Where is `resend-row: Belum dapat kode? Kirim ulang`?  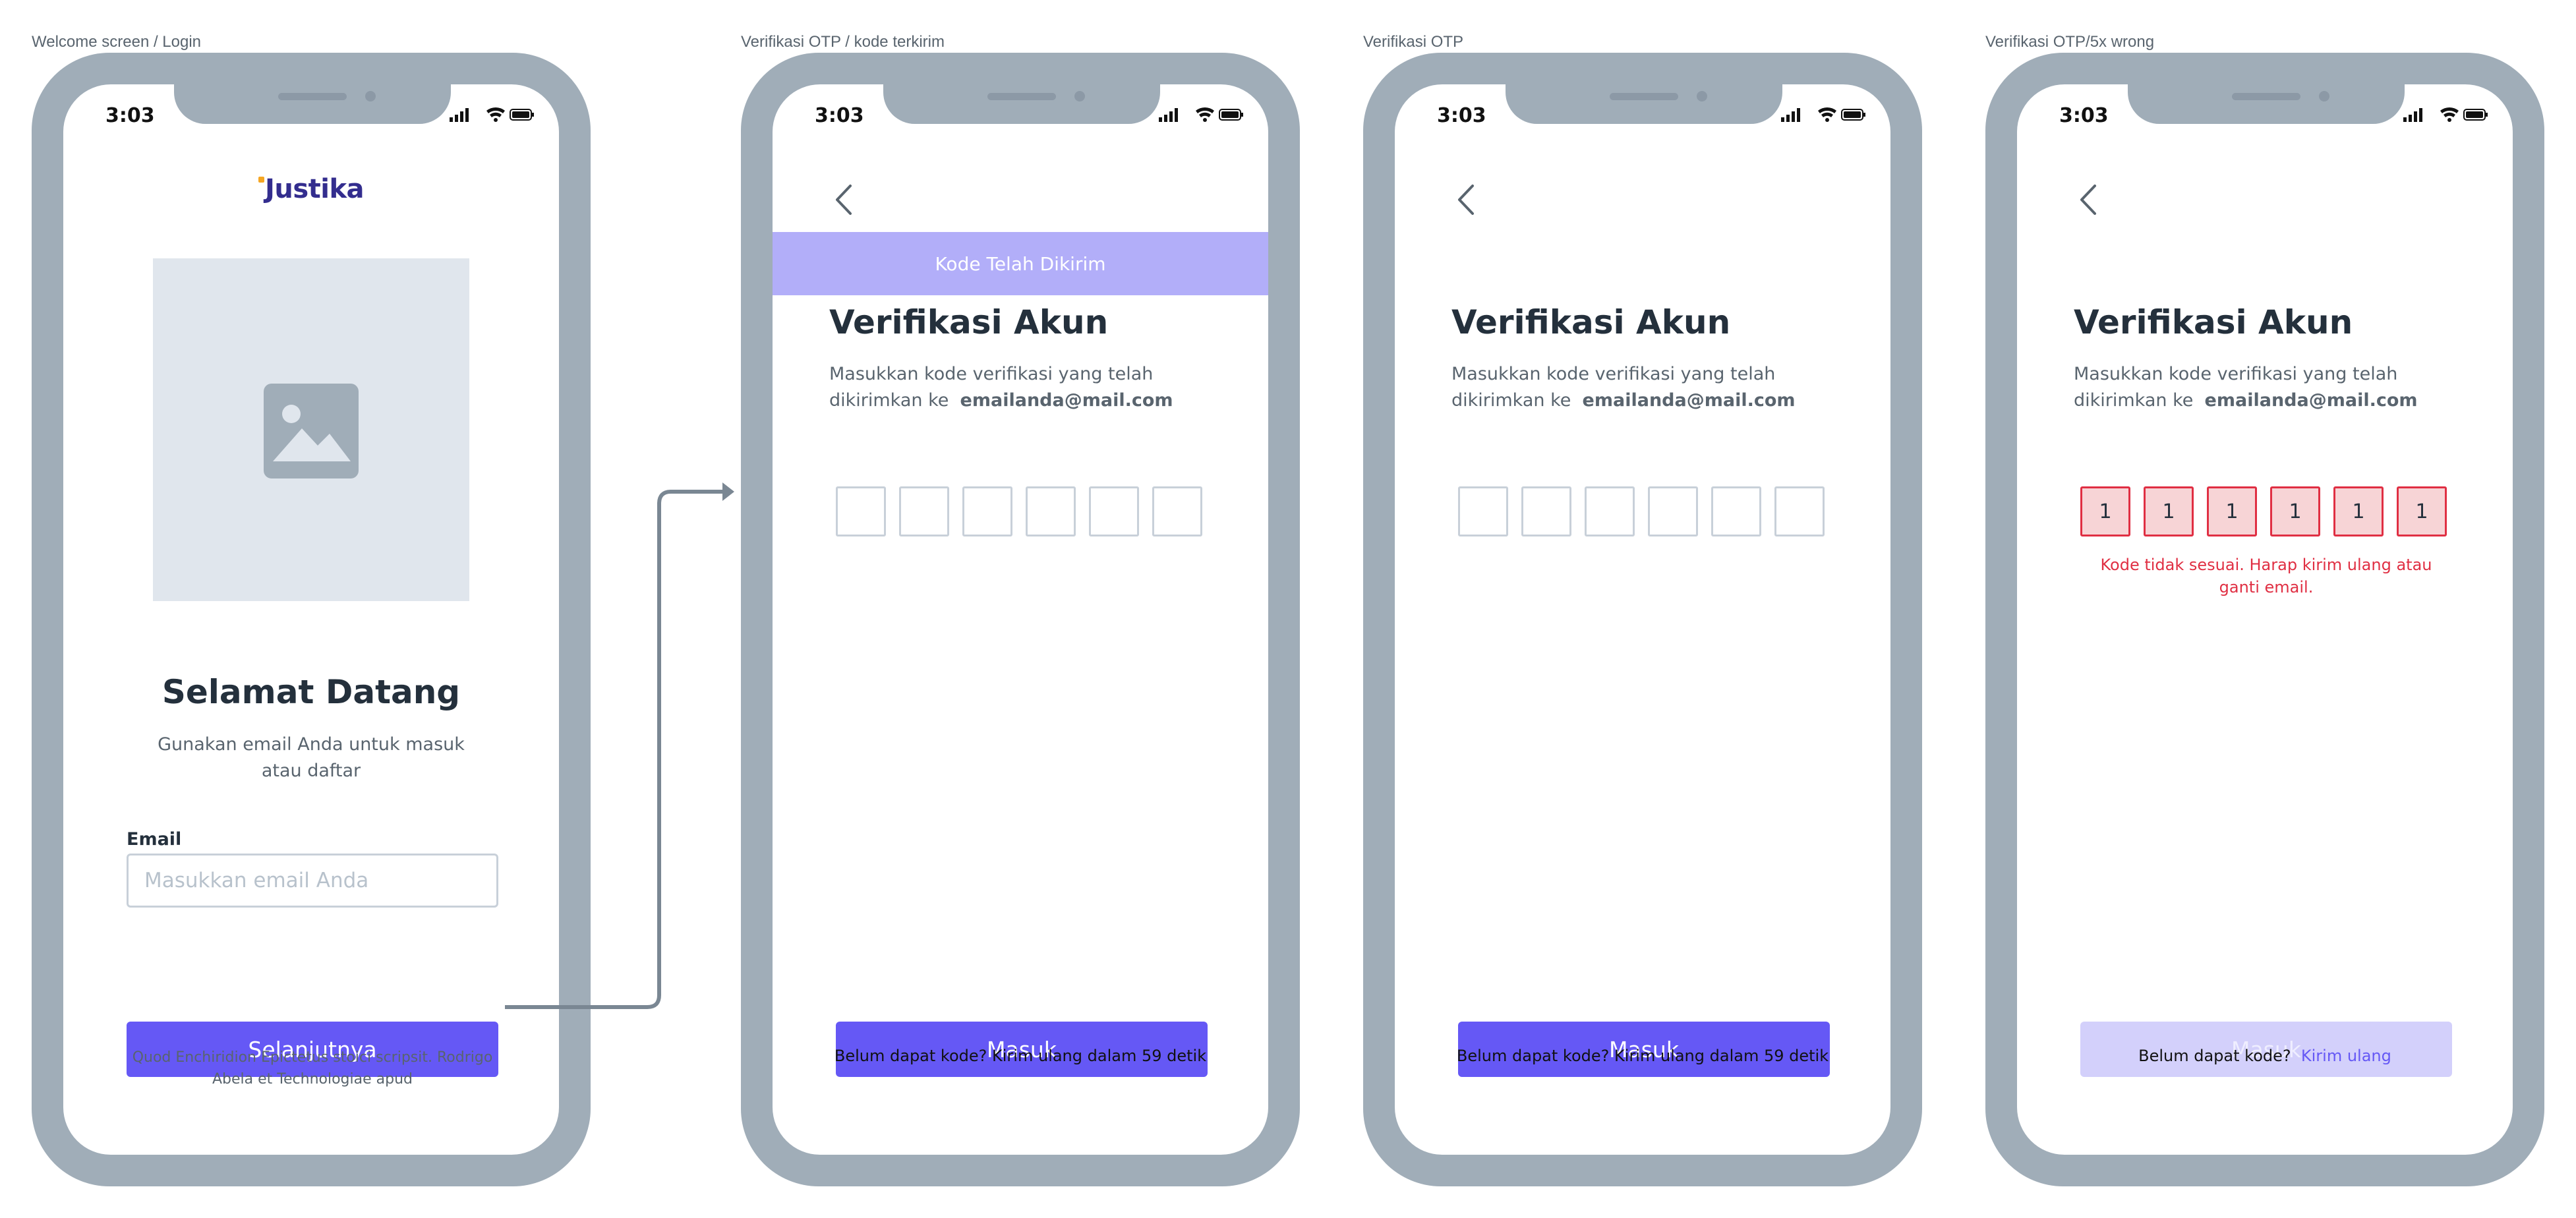 resend-row: Belum dapat kode? Kirim ulang is located at coordinates (2265, 1056).